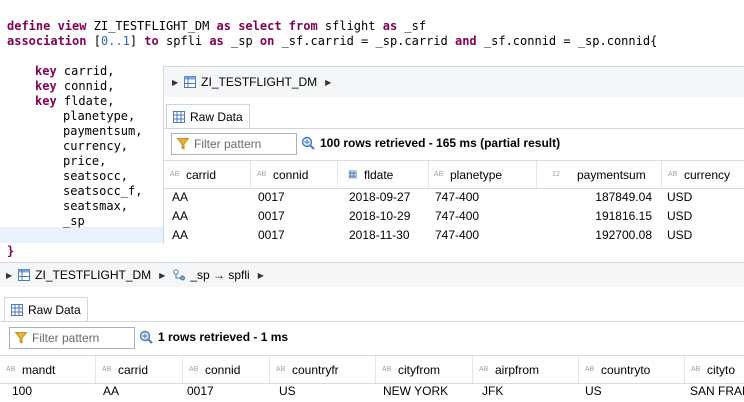 This screenshot has height=402, width=744. Describe the element at coordinates (47, 41) in the screenshot. I see `keyword: association` at that location.